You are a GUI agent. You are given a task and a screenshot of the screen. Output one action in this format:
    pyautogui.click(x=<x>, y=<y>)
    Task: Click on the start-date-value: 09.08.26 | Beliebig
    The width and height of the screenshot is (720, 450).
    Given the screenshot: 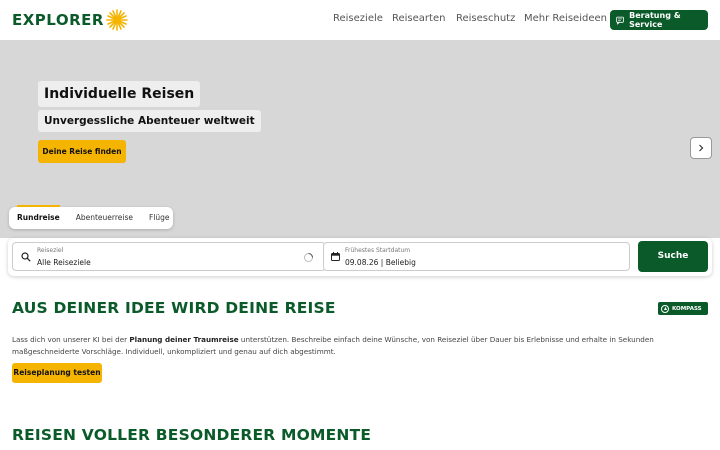 What is the action you would take?
    pyautogui.click(x=380, y=262)
    